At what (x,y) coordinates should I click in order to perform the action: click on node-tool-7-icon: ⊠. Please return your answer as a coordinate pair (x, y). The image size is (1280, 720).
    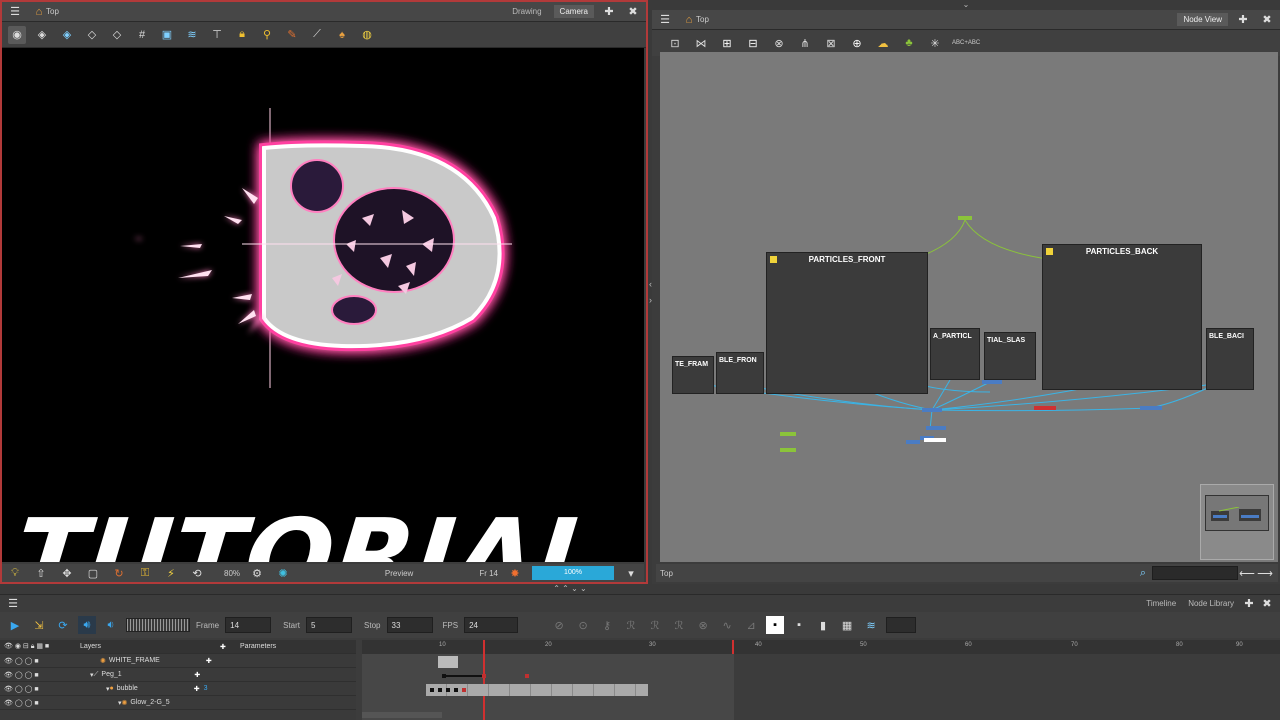
    Looking at the image, I should click on (831, 43).